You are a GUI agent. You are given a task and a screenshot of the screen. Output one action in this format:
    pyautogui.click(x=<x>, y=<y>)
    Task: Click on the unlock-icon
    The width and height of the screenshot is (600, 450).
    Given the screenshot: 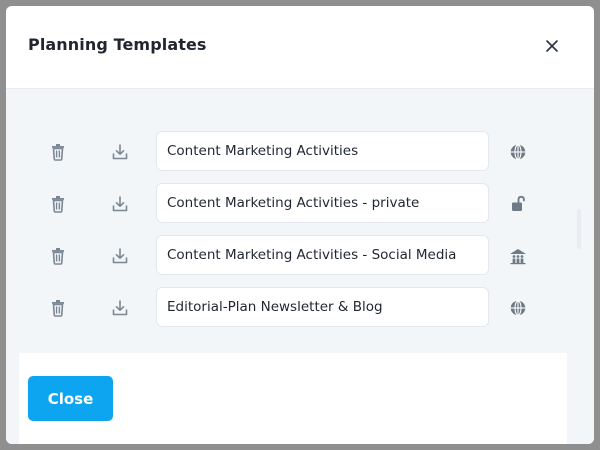 What is the action you would take?
    pyautogui.click(x=518, y=204)
    